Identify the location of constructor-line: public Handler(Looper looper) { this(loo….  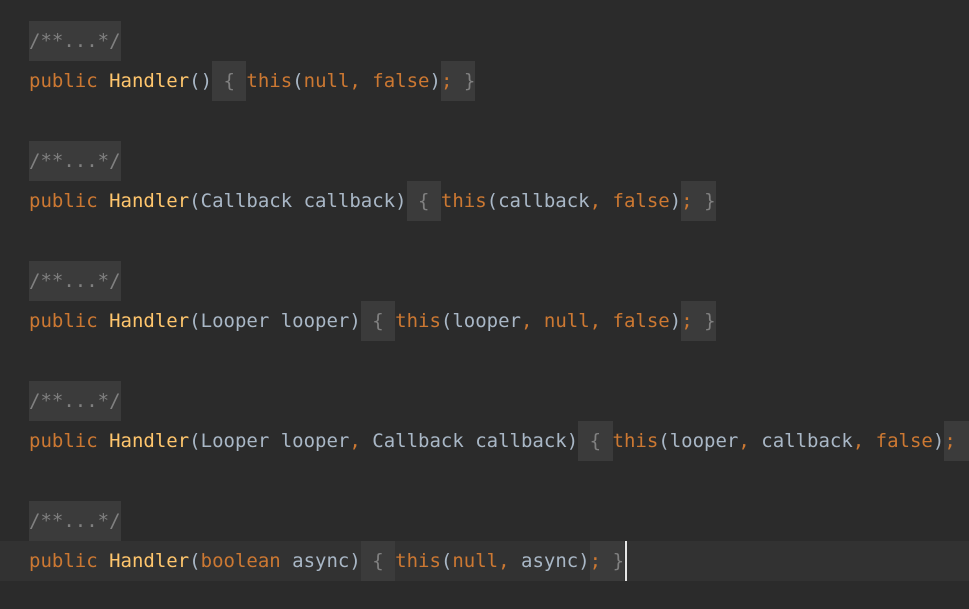
(484, 321).